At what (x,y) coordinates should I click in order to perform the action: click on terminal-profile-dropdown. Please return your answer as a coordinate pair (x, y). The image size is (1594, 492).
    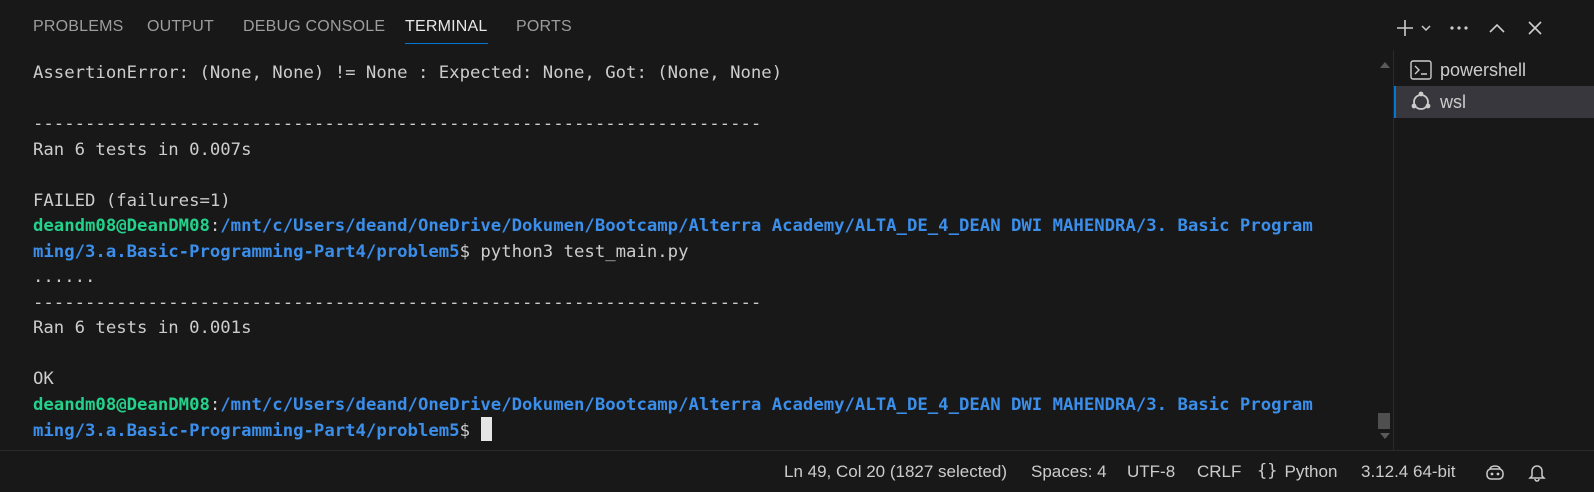
    Looking at the image, I should click on (1426, 28).